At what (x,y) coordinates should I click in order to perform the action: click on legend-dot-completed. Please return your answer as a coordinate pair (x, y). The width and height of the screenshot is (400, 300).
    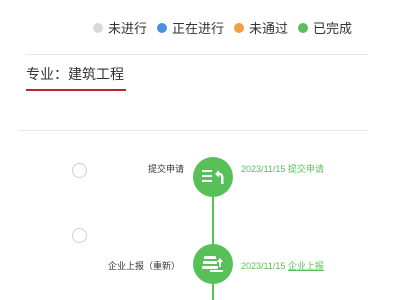
    Looking at the image, I should click on (302, 27).